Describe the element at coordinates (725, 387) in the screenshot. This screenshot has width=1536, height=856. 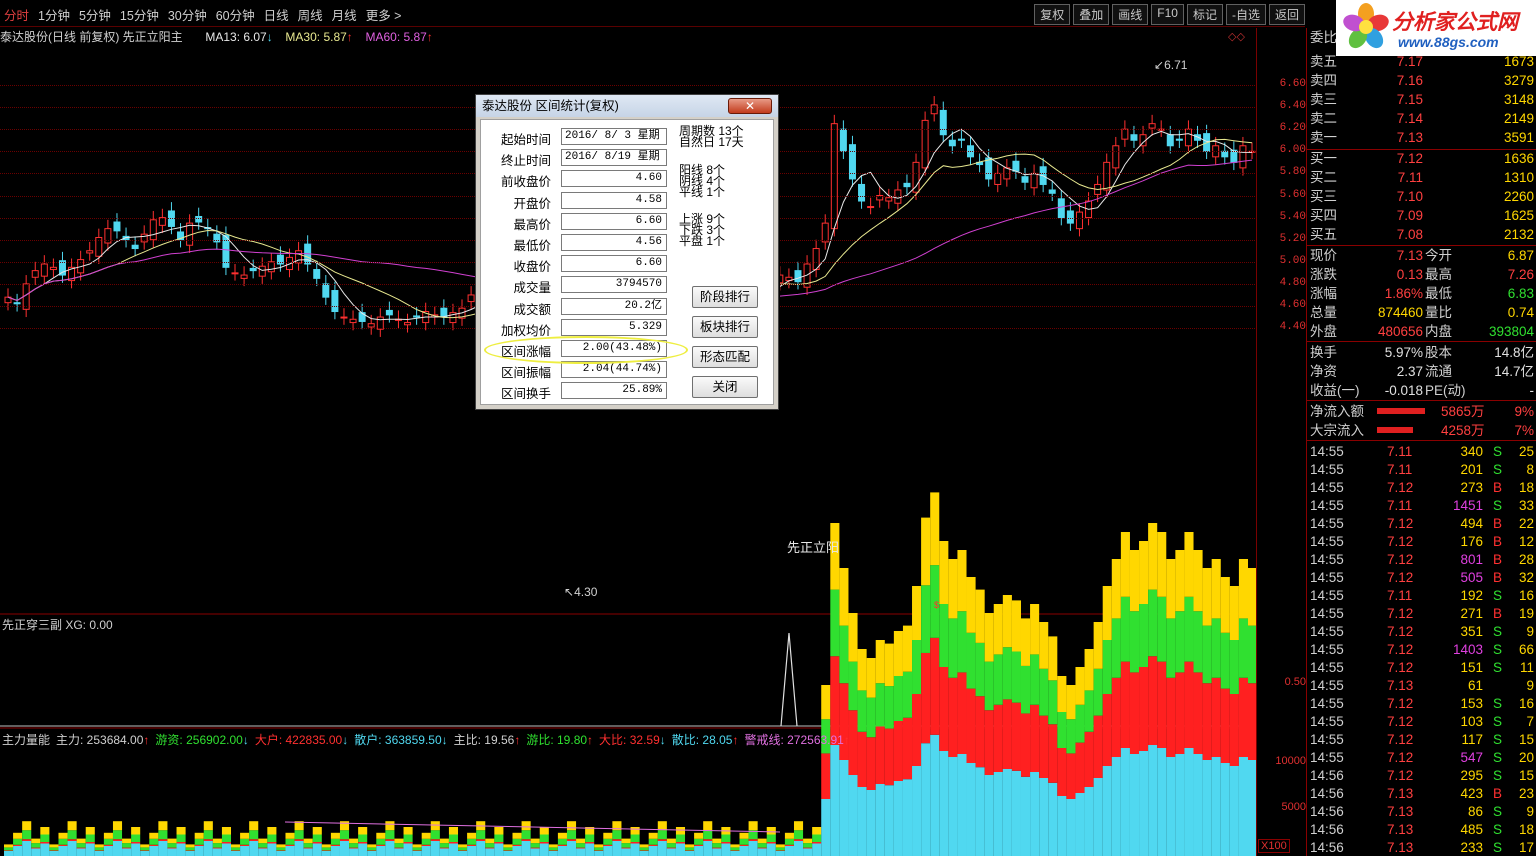
I see `dialog-button-3: 关闭` at that location.